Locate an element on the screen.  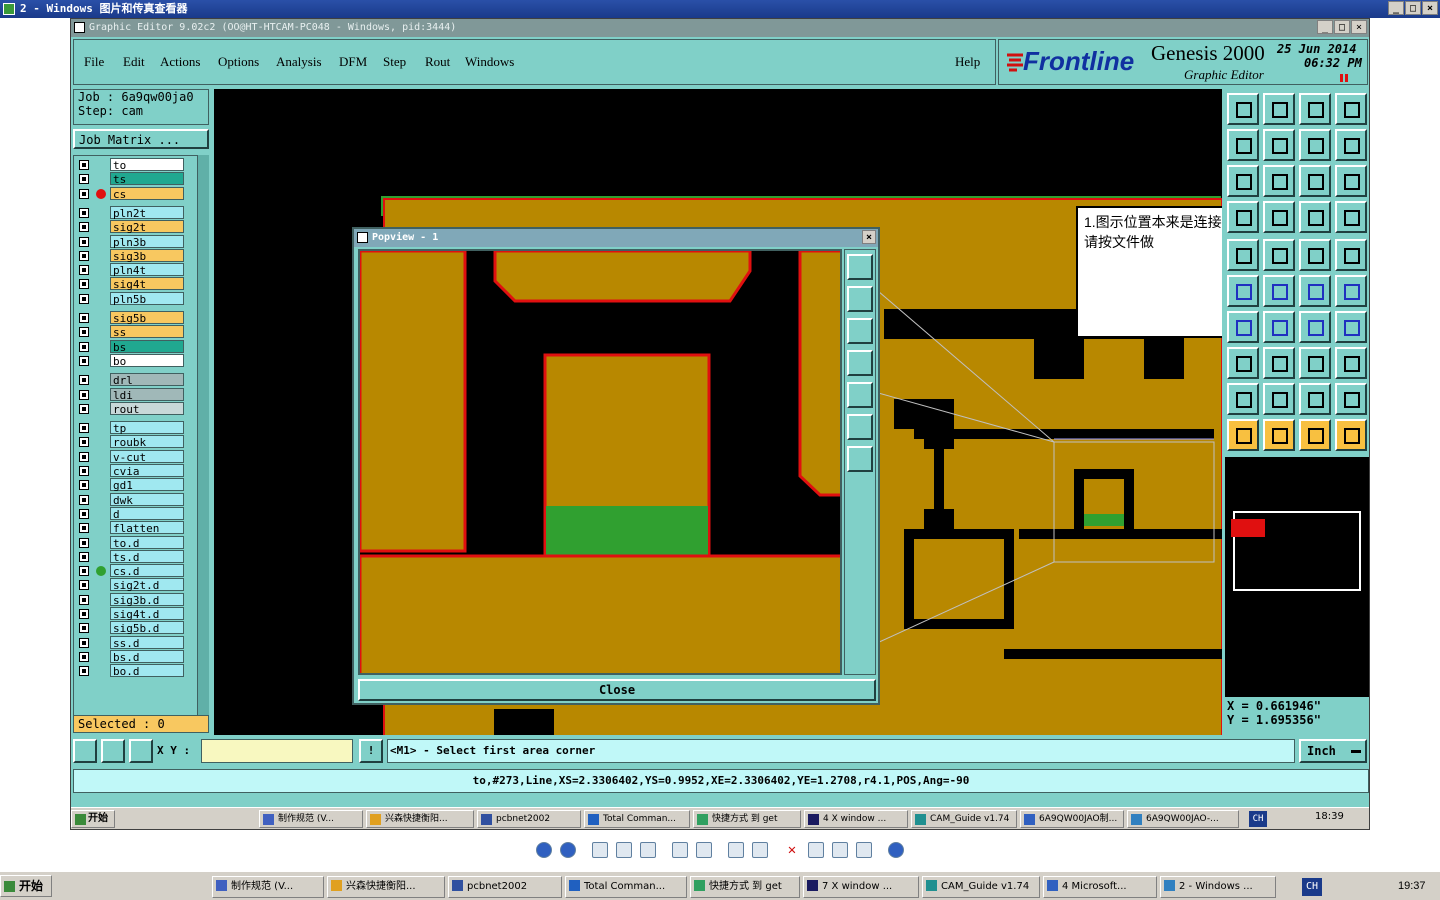
zoom-down-icon is located at coordinates (860, 331).